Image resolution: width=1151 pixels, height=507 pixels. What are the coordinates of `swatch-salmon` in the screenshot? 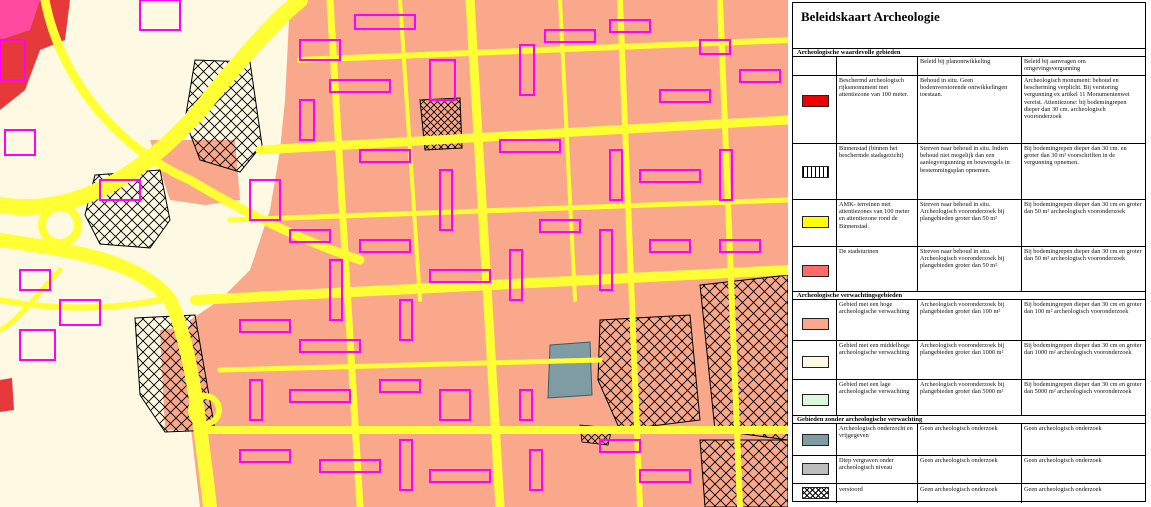 It's located at (815, 324).